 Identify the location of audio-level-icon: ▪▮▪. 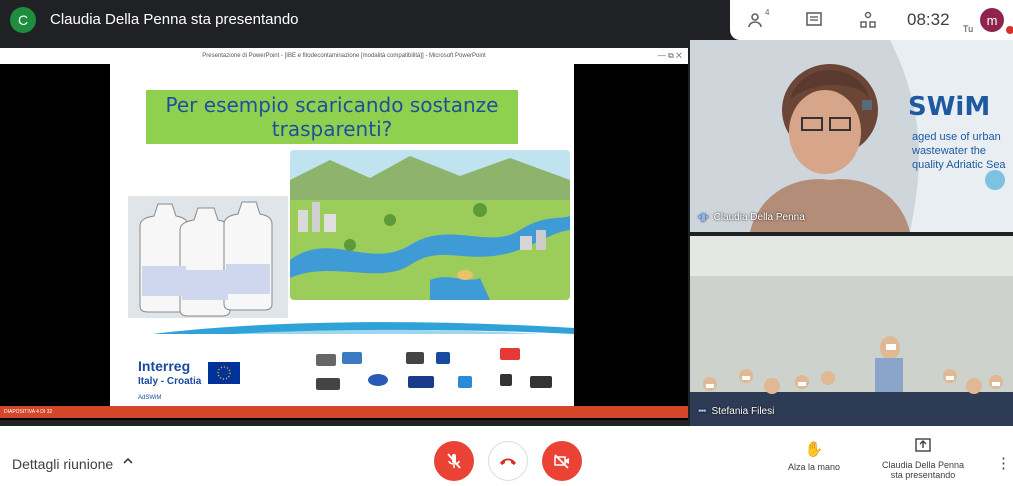
(703, 217).